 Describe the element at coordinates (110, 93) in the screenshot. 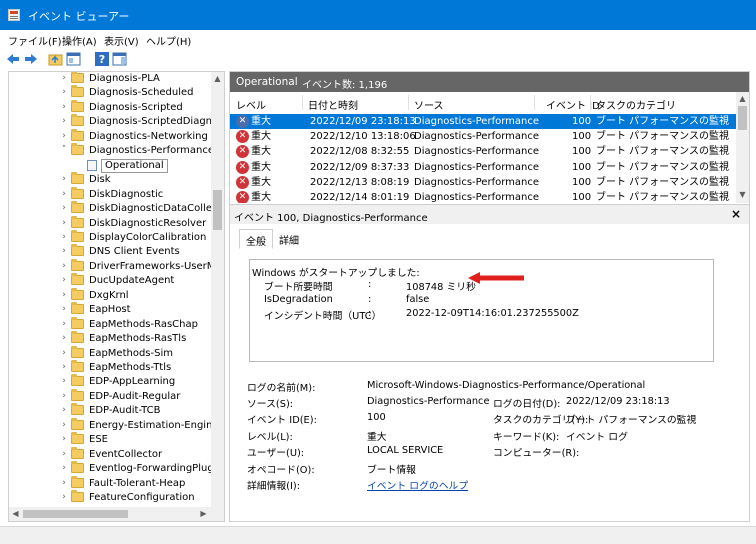

I see `tree-item: › Diagnosis-Scheduled` at that location.